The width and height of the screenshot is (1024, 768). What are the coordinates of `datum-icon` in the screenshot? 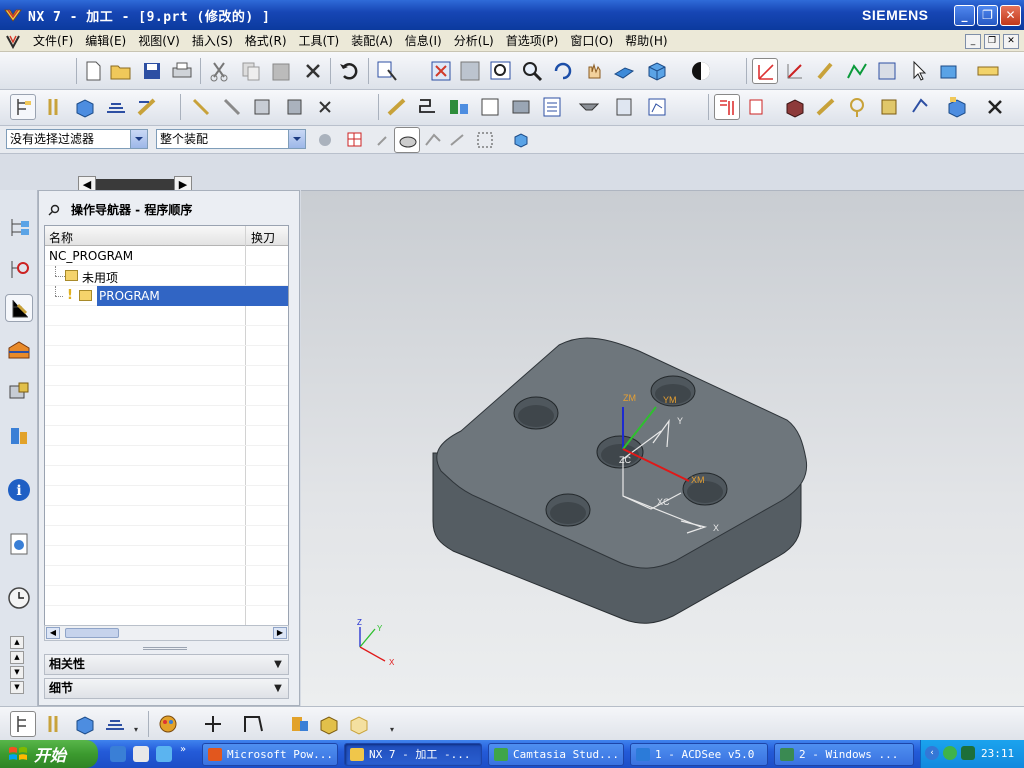 It's located at (299, 724).